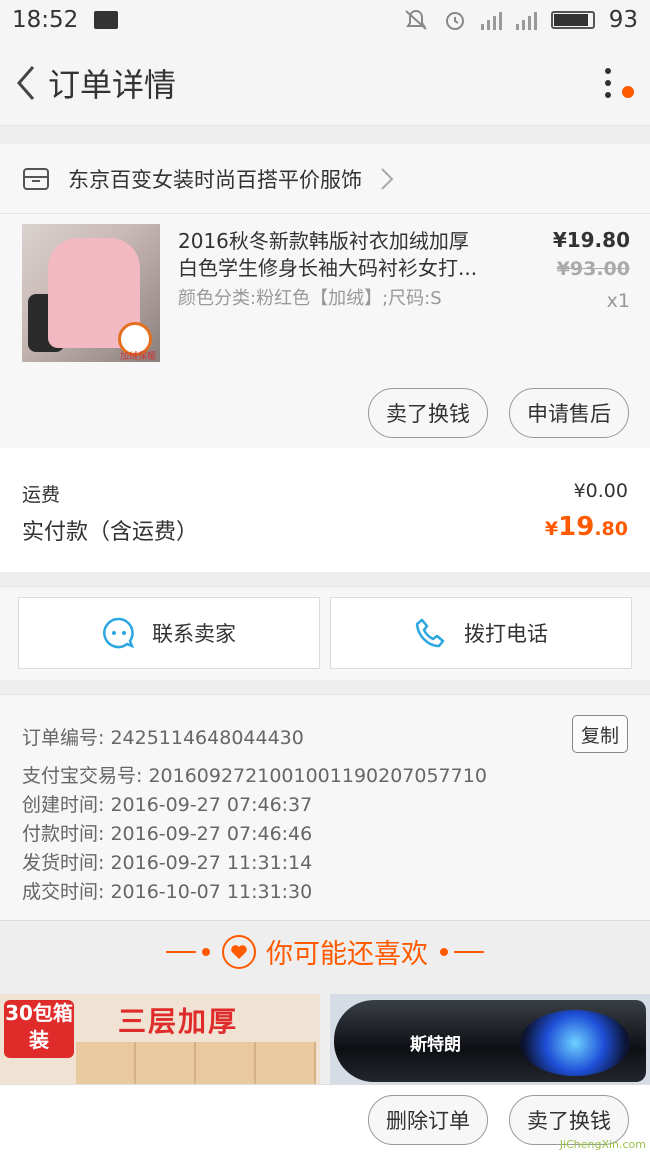 This screenshot has height=1155, width=650. Describe the element at coordinates (163, 738) in the screenshot. I see `order-number: 订单编号: 2425114648044430` at that location.